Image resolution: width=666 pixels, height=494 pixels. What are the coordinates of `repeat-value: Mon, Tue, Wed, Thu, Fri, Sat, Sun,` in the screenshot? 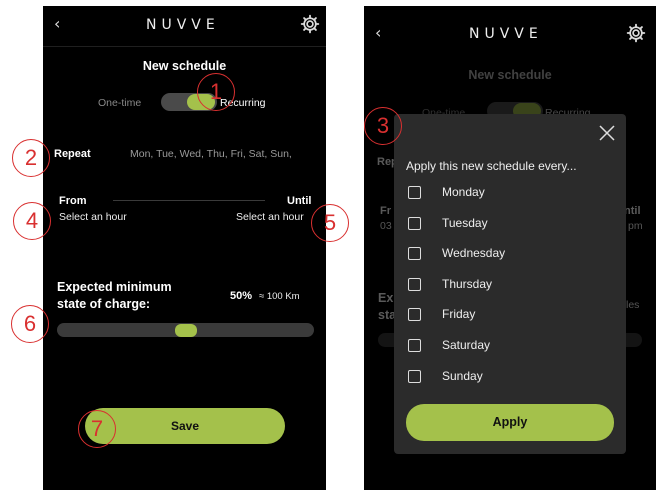 It's located at (211, 154).